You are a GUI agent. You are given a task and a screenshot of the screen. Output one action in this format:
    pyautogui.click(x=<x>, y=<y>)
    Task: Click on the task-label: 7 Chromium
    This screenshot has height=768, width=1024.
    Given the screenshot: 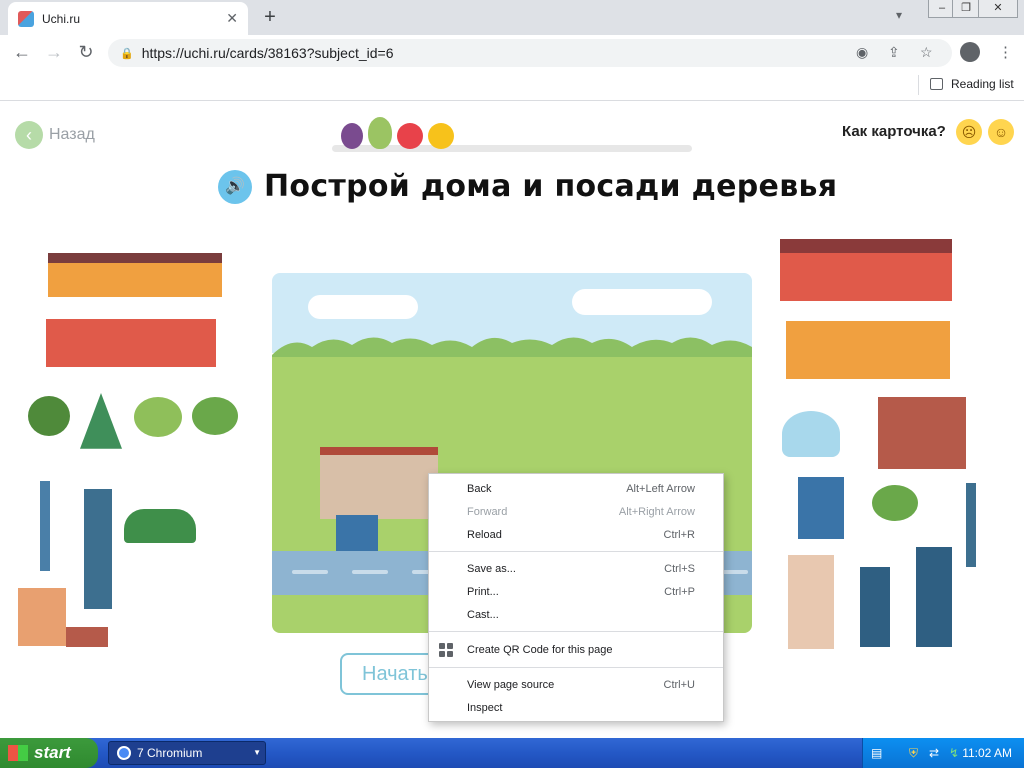 What is the action you would take?
    pyautogui.click(x=170, y=753)
    